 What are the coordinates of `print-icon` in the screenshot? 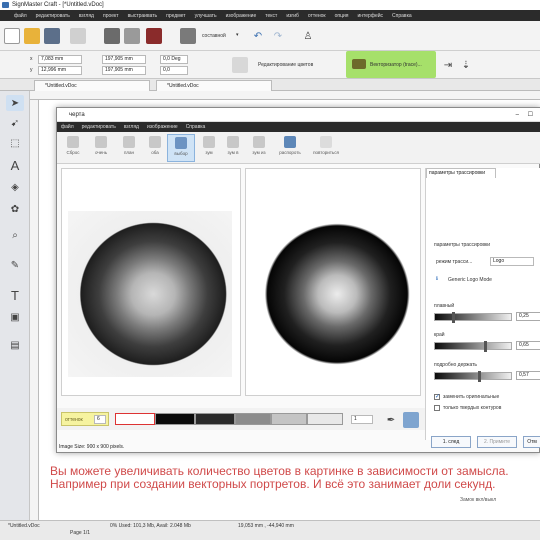 It's located at (112, 36).